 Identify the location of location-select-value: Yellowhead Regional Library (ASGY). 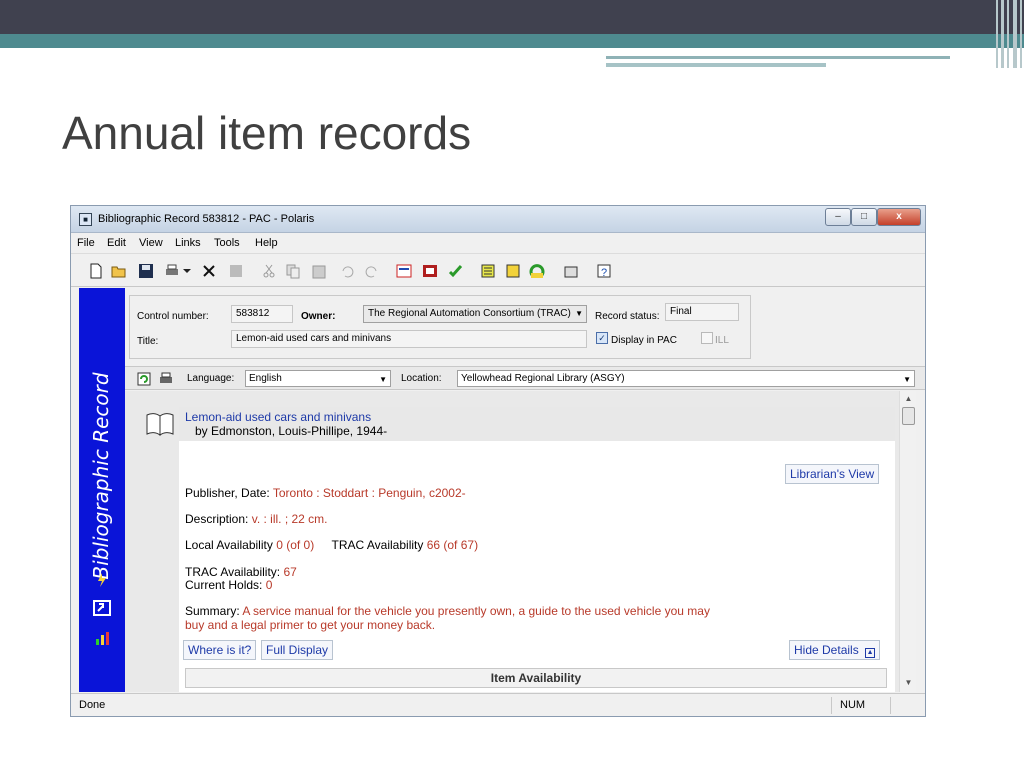
(543, 378).